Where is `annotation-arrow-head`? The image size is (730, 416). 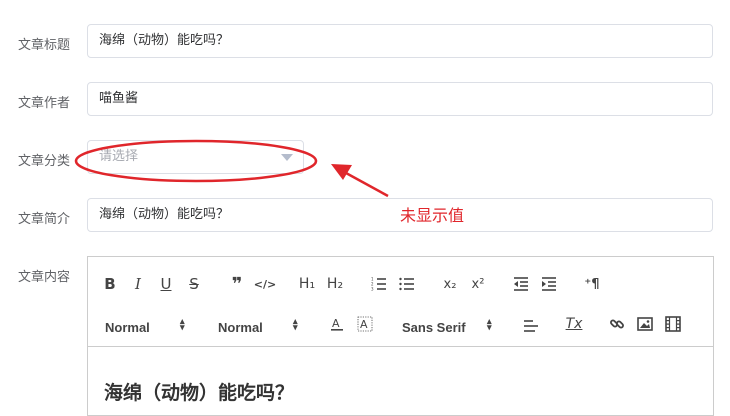 annotation-arrow-head is located at coordinates (341, 172).